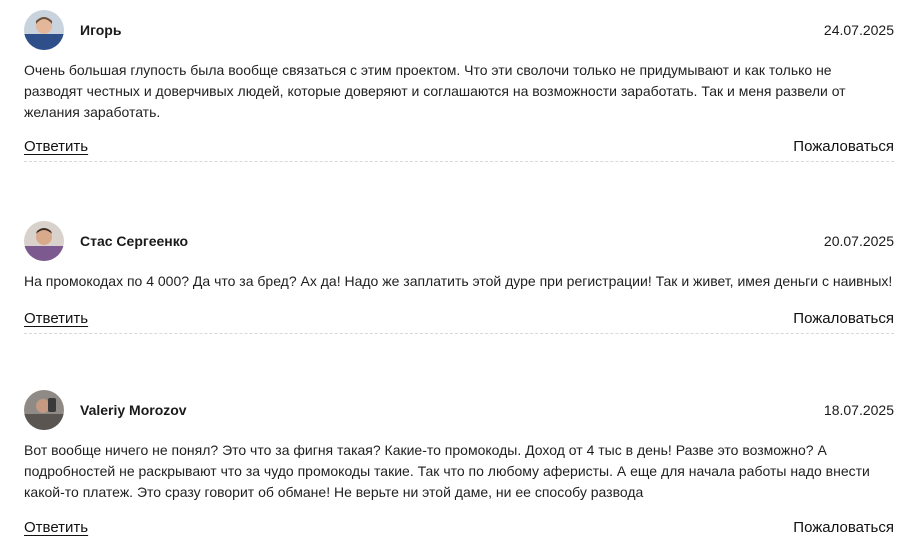 The height and width of the screenshot is (555, 912). What do you see at coordinates (858, 410) in the screenshot?
I see `comment-date: 18.07.2025` at bounding box center [858, 410].